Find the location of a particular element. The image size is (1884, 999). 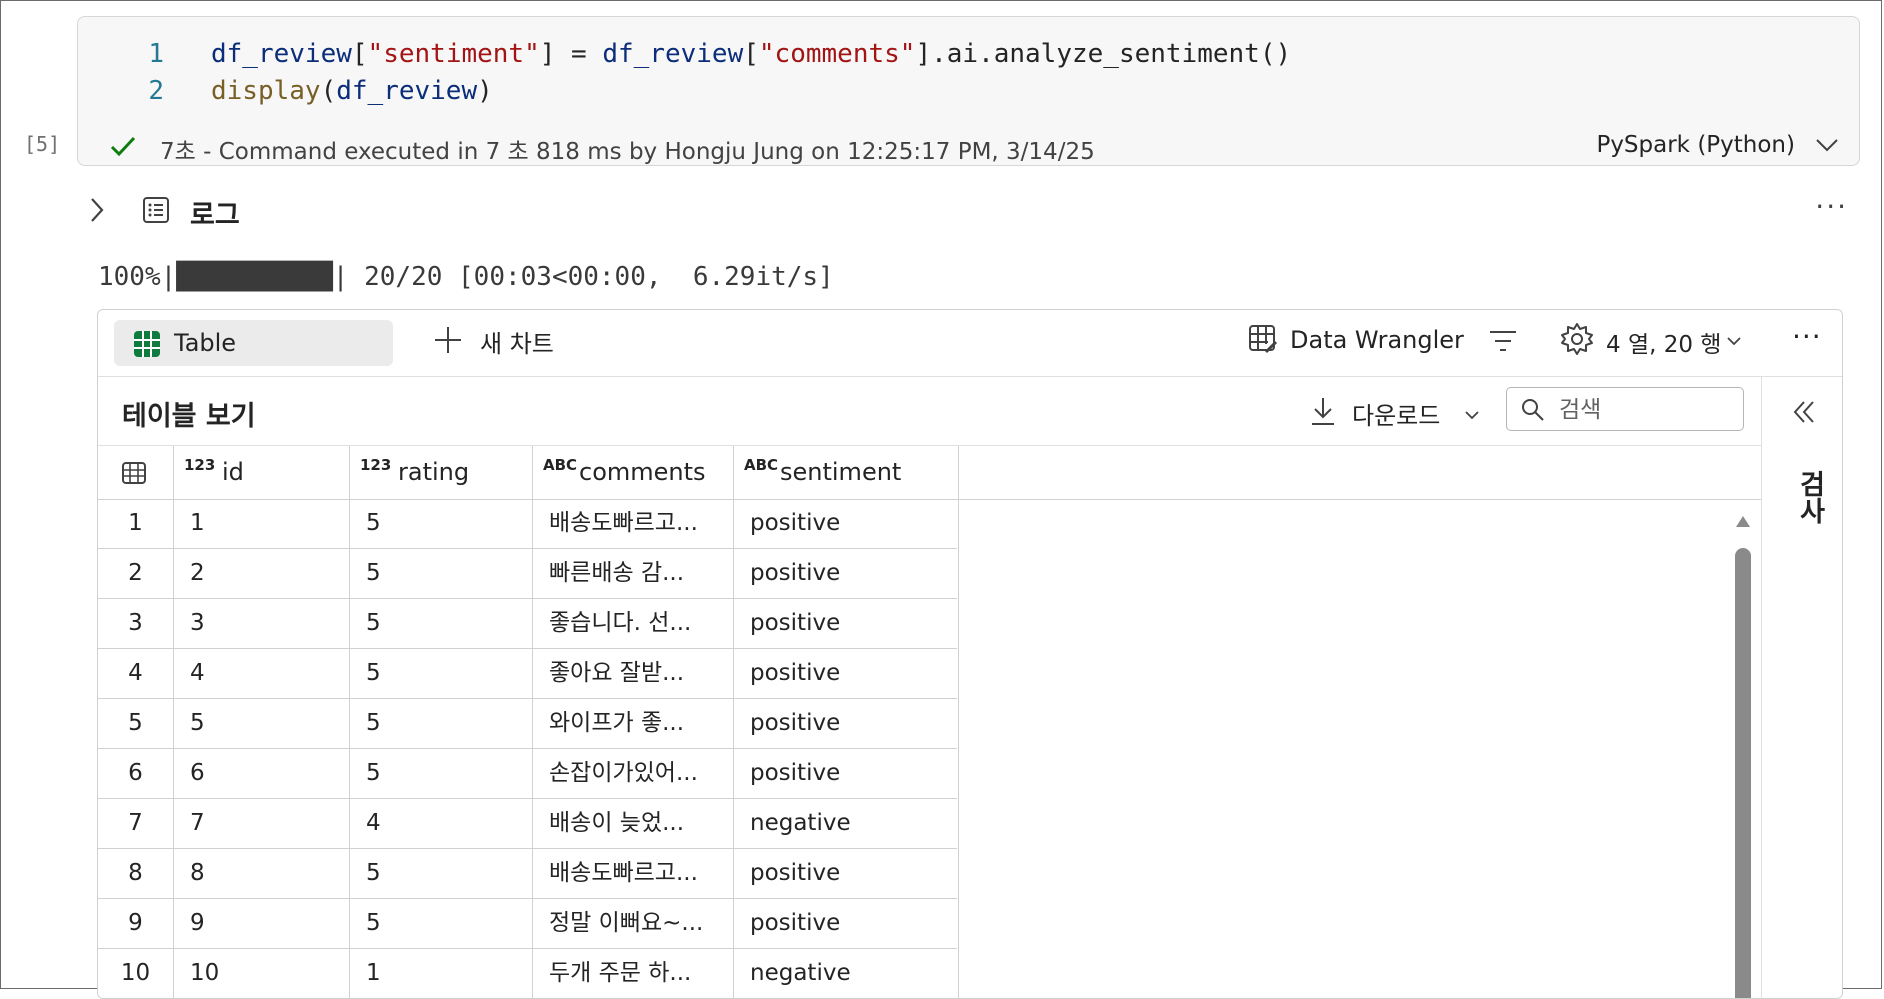

filter-icon is located at coordinates (1503, 341).